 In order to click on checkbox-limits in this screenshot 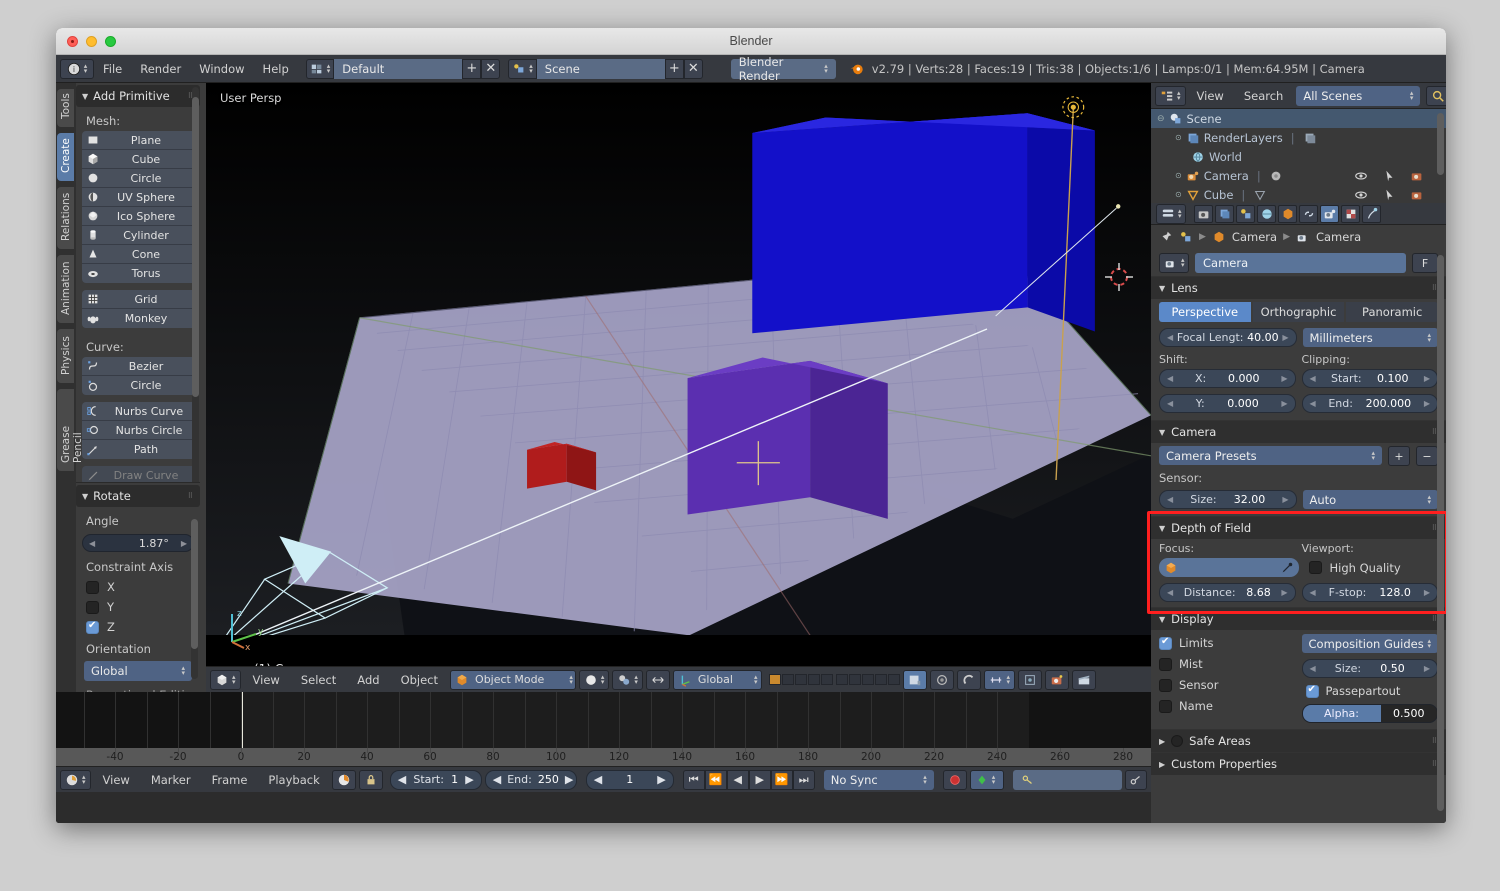, I will do `click(1165, 643)`.